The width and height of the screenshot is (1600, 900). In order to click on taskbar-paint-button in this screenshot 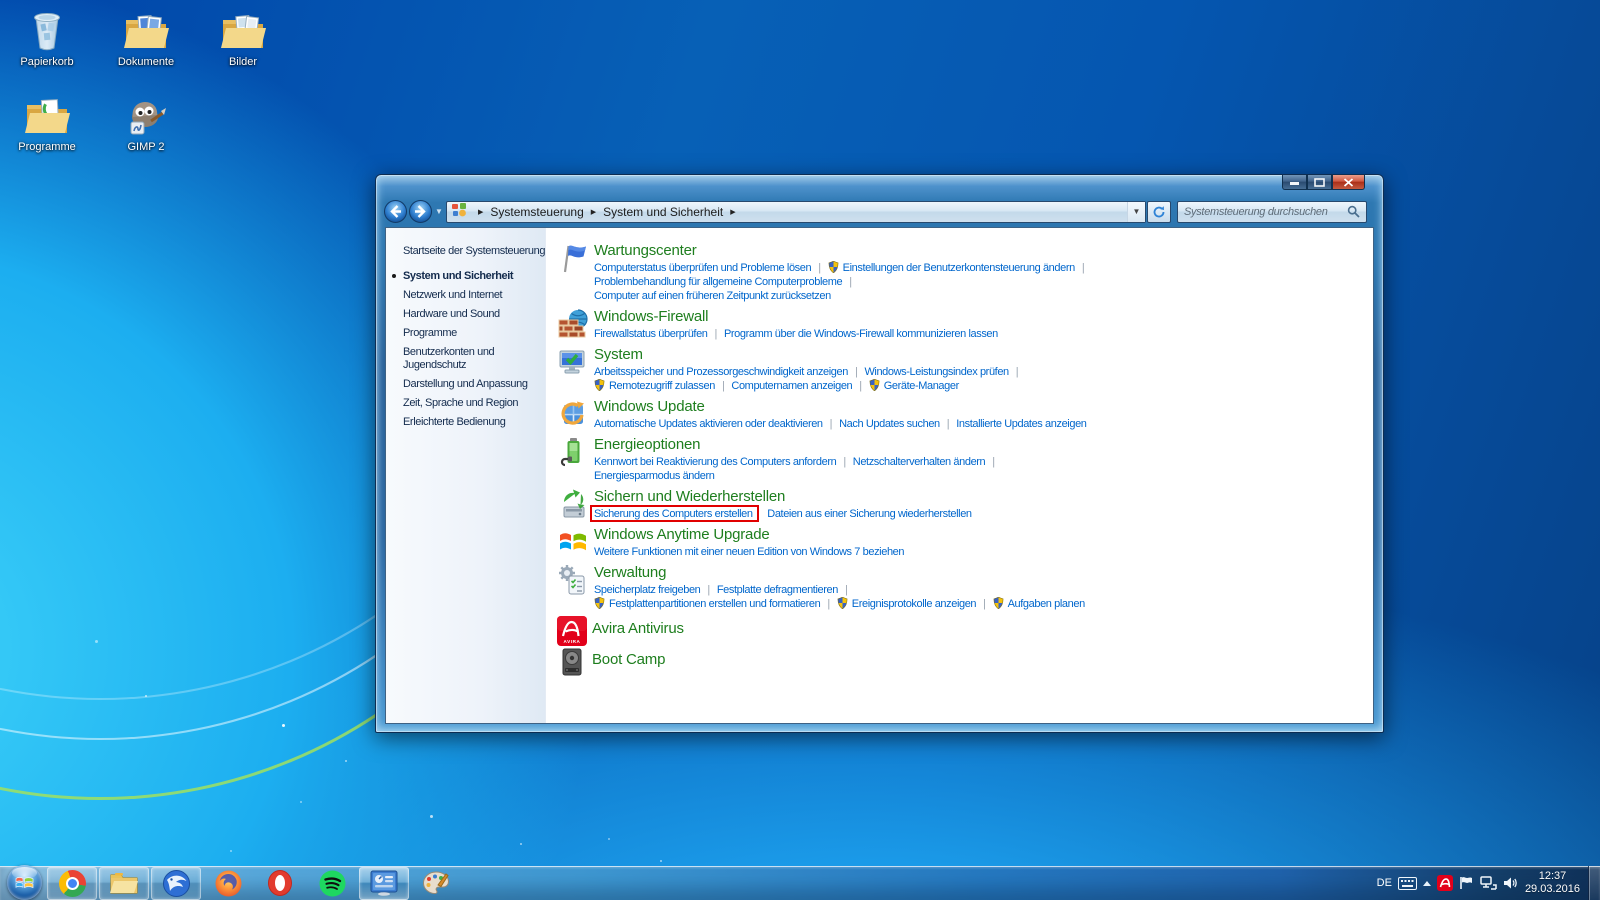, I will do `click(436, 883)`.